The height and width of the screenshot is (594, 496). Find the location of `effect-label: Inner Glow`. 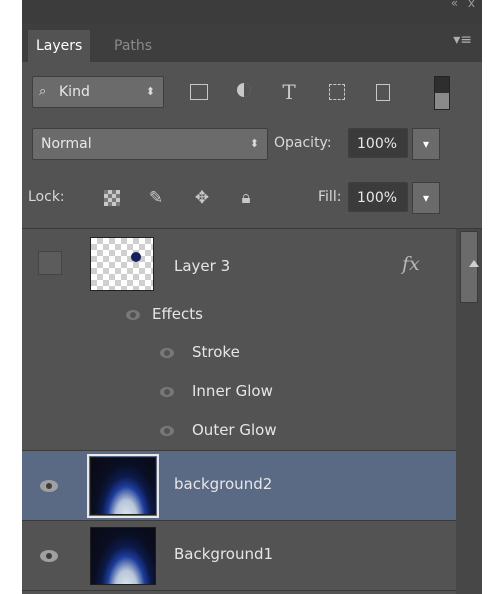

effect-label: Inner Glow is located at coordinates (232, 391).